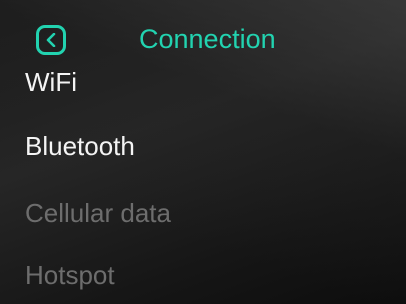 This screenshot has height=304, width=406. Describe the element at coordinates (51, 82) in the screenshot. I see `menu-item-wifi: WiFi` at that location.